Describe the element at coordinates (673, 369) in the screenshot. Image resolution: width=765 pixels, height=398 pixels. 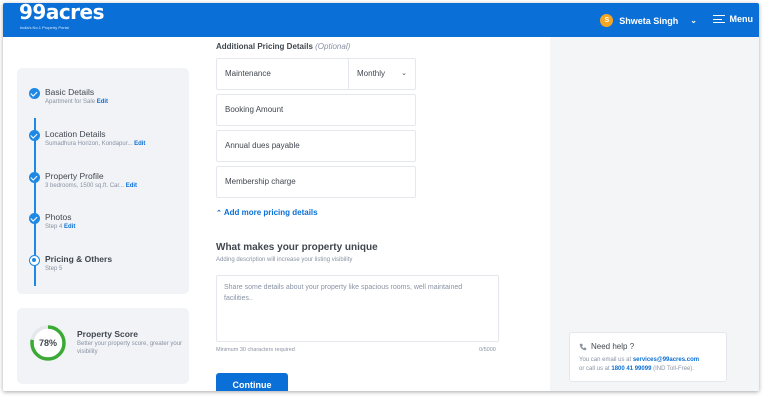
I see `help-phone-suffix: (IND Toll-Free).` at that location.